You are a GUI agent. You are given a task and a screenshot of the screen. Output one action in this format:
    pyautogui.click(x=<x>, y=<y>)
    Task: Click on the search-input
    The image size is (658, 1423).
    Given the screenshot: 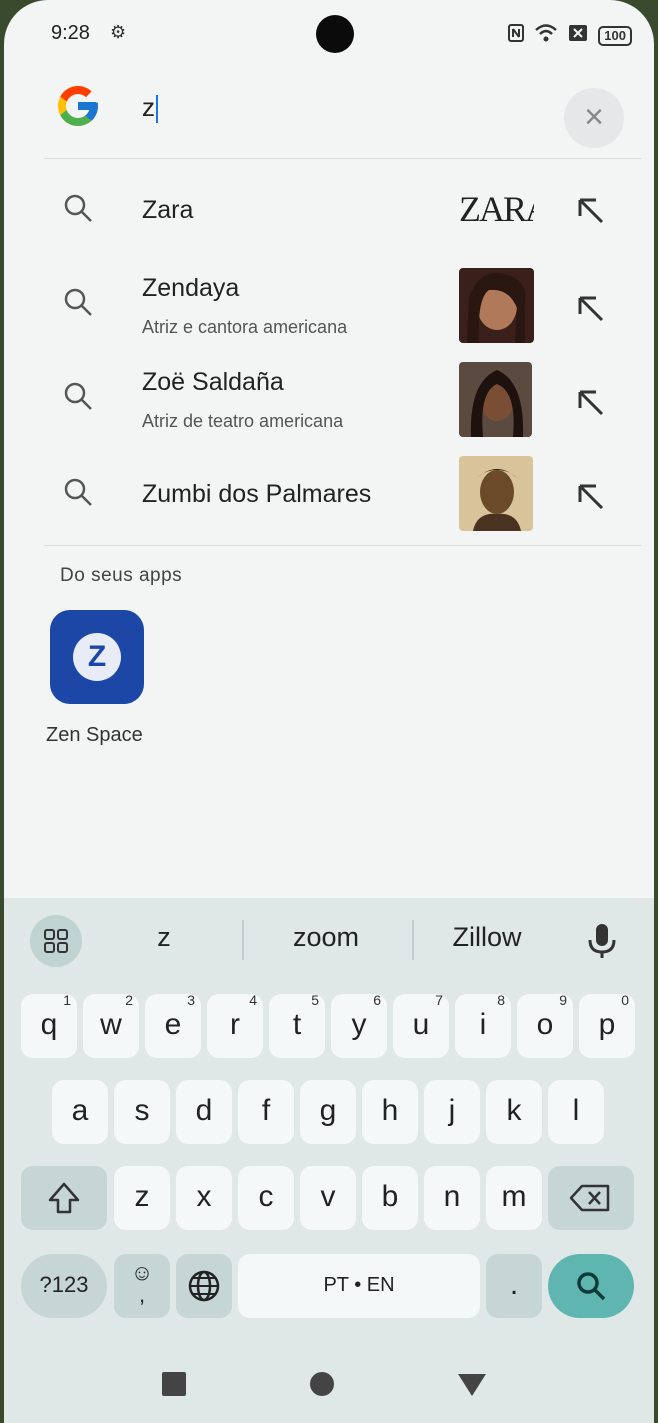 What is the action you would take?
    pyautogui.click(x=360, y=115)
    